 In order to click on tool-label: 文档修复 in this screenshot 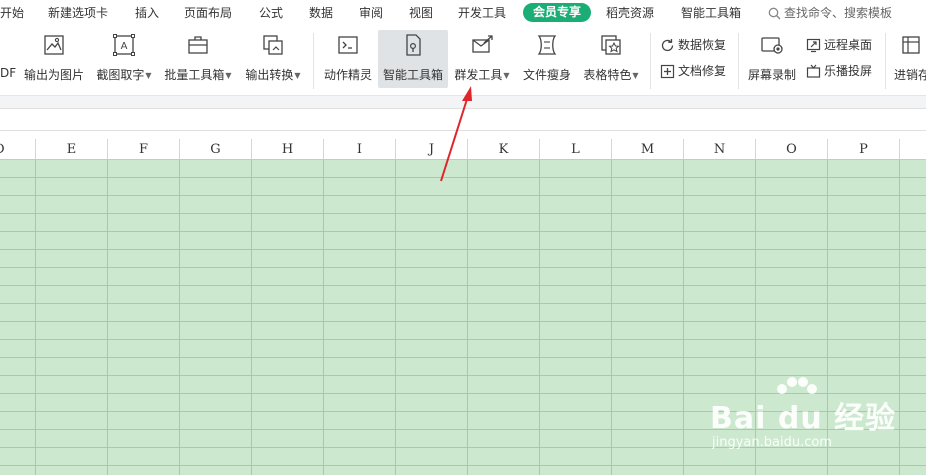, I will do `click(702, 71)`.